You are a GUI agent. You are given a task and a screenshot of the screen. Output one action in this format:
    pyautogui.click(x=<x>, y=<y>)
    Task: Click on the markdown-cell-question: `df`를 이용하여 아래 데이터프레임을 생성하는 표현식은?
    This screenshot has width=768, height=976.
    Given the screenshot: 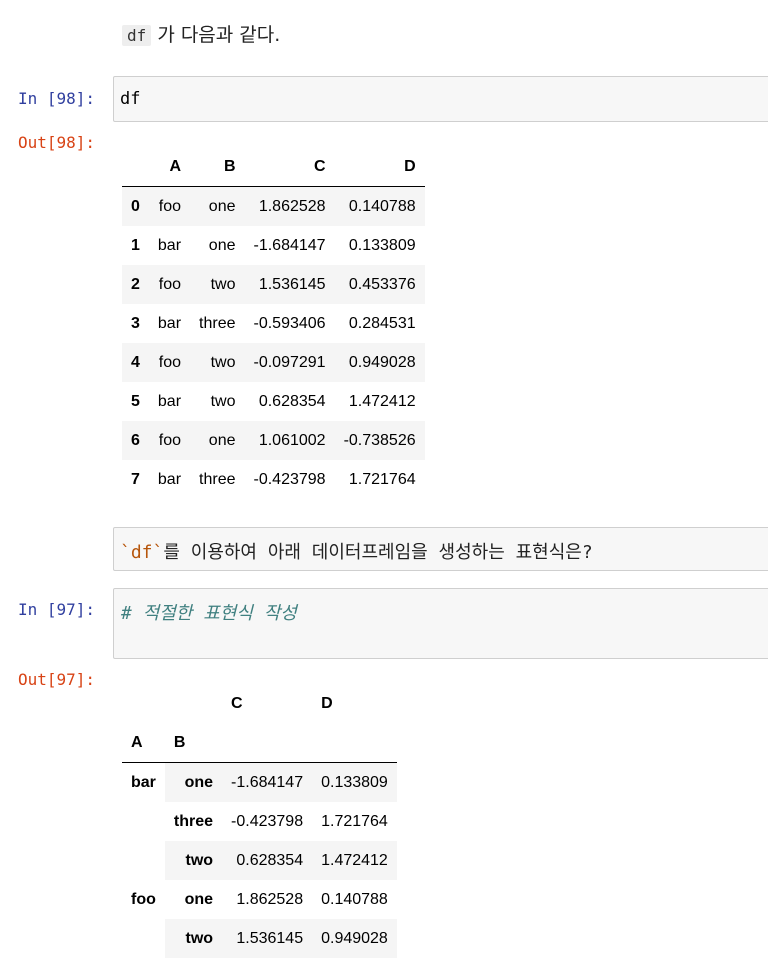 What is the action you would take?
    pyautogui.click(x=440, y=549)
    